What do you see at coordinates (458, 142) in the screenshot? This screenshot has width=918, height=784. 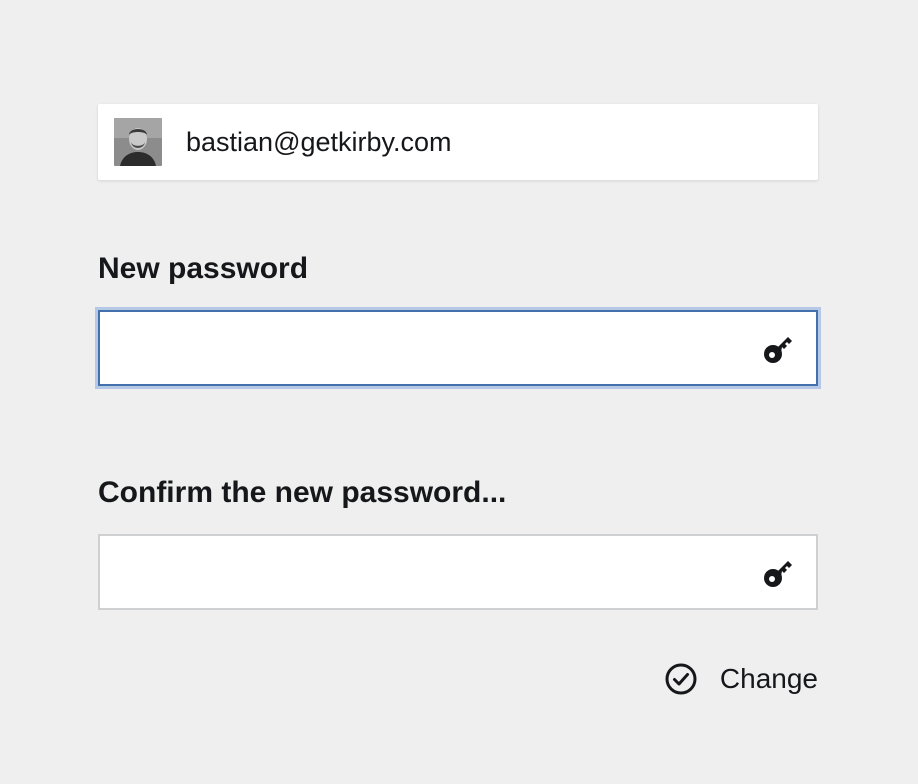 I see `user-card: bastian@getkirby.com` at bounding box center [458, 142].